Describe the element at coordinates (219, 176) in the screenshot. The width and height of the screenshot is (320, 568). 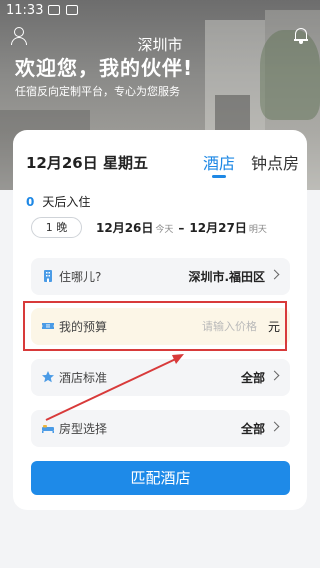
I see `tab-indicator` at that location.